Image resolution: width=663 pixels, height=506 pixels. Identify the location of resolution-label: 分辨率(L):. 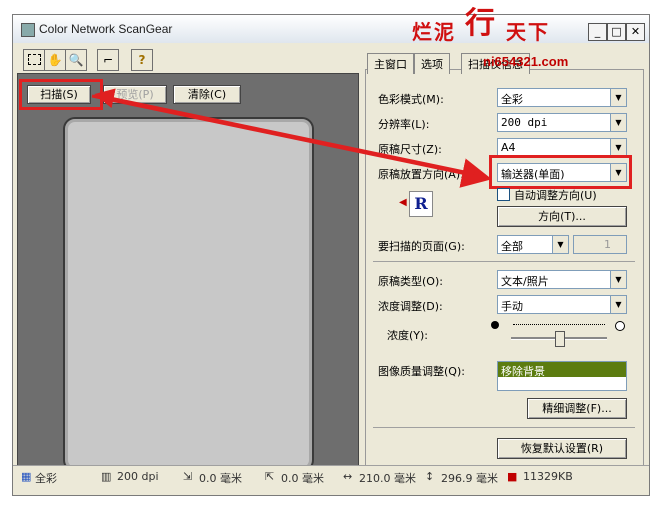
(404, 124).